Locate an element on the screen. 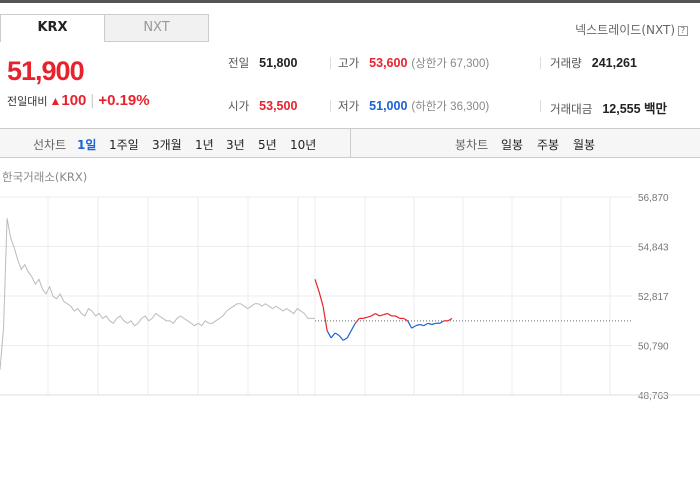 Image resolution: width=700 pixels, height=490 pixels. period-1d: 1일 is located at coordinates (86, 144).